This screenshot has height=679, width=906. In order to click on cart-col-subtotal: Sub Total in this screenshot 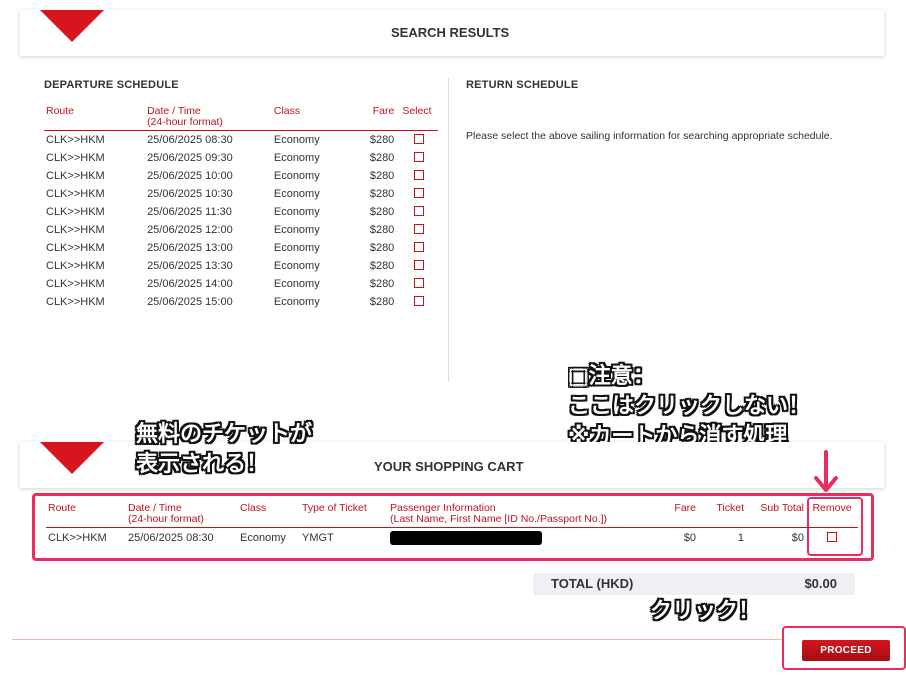, I will do `click(782, 508)`.